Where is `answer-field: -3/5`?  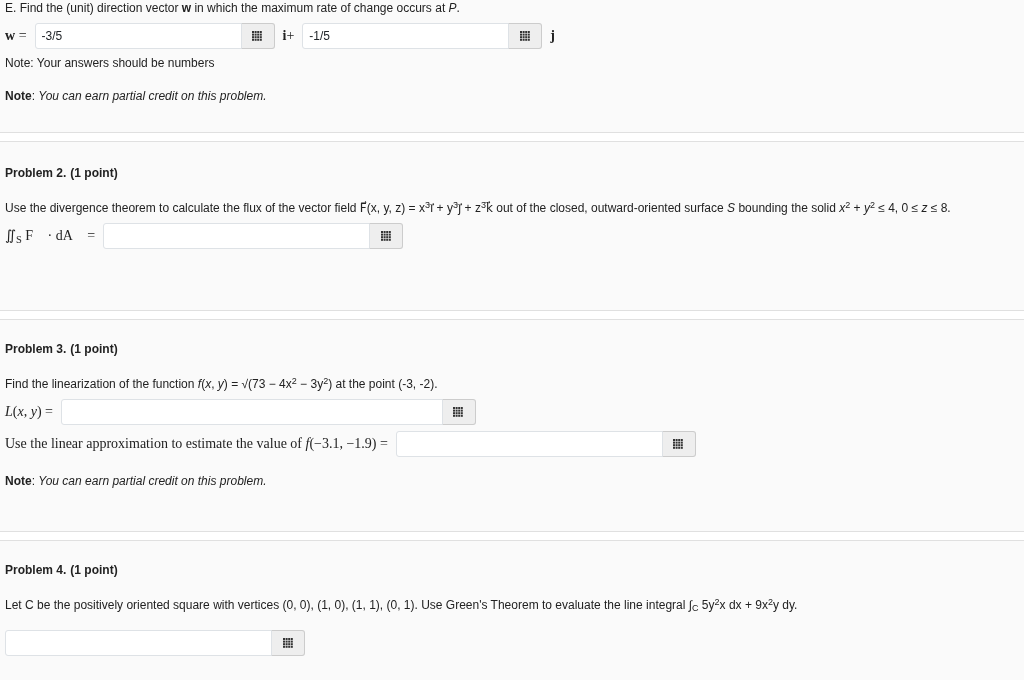
answer-field: -3/5 is located at coordinates (138, 35).